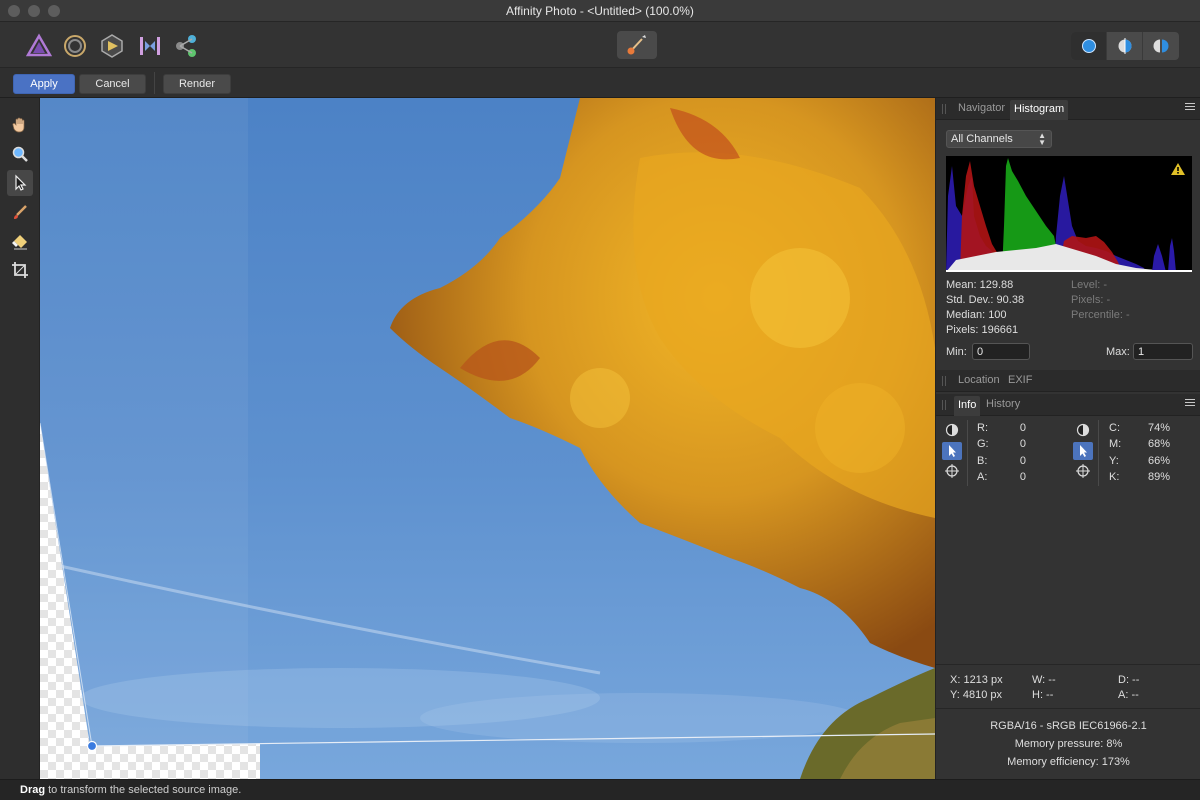  I want to click on brush-tool-icon, so click(20, 212).